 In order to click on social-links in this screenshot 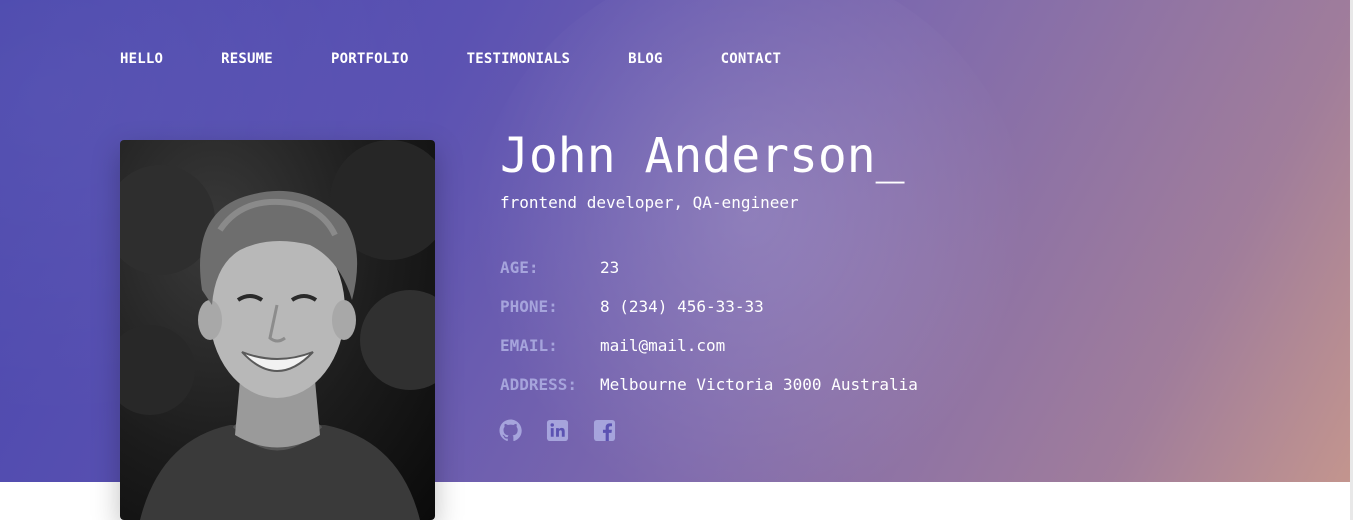, I will do `click(557, 430)`.